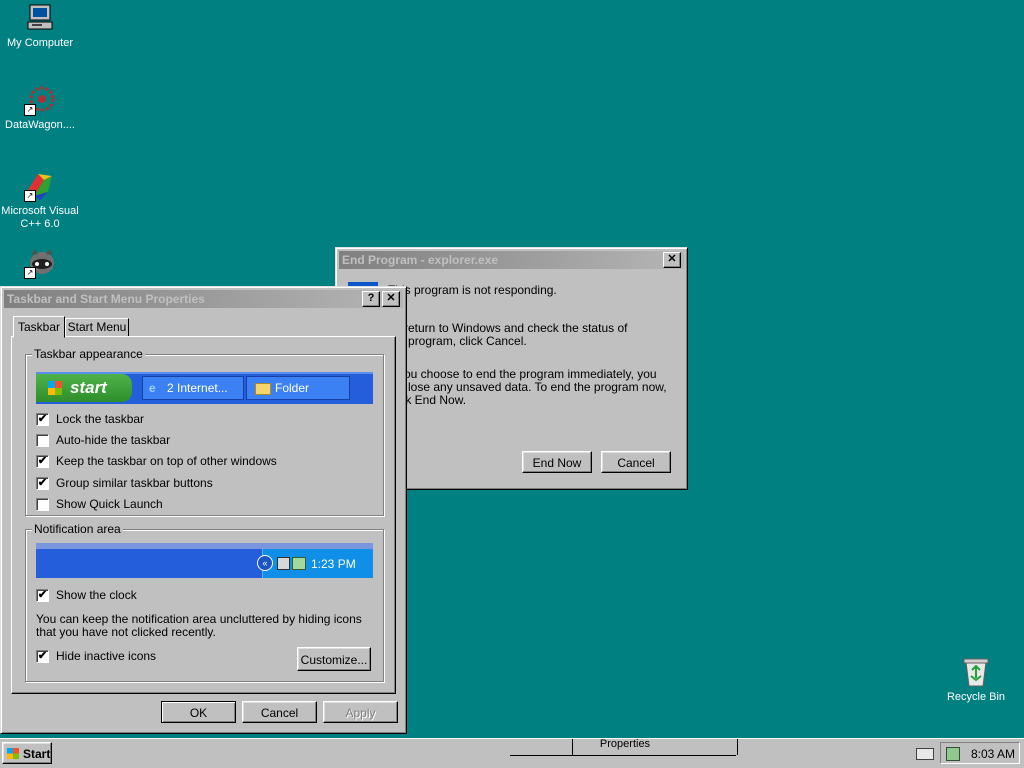 This screenshot has height=768, width=1024. I want to click on chevron-left-icon: «, so click(265, 563).